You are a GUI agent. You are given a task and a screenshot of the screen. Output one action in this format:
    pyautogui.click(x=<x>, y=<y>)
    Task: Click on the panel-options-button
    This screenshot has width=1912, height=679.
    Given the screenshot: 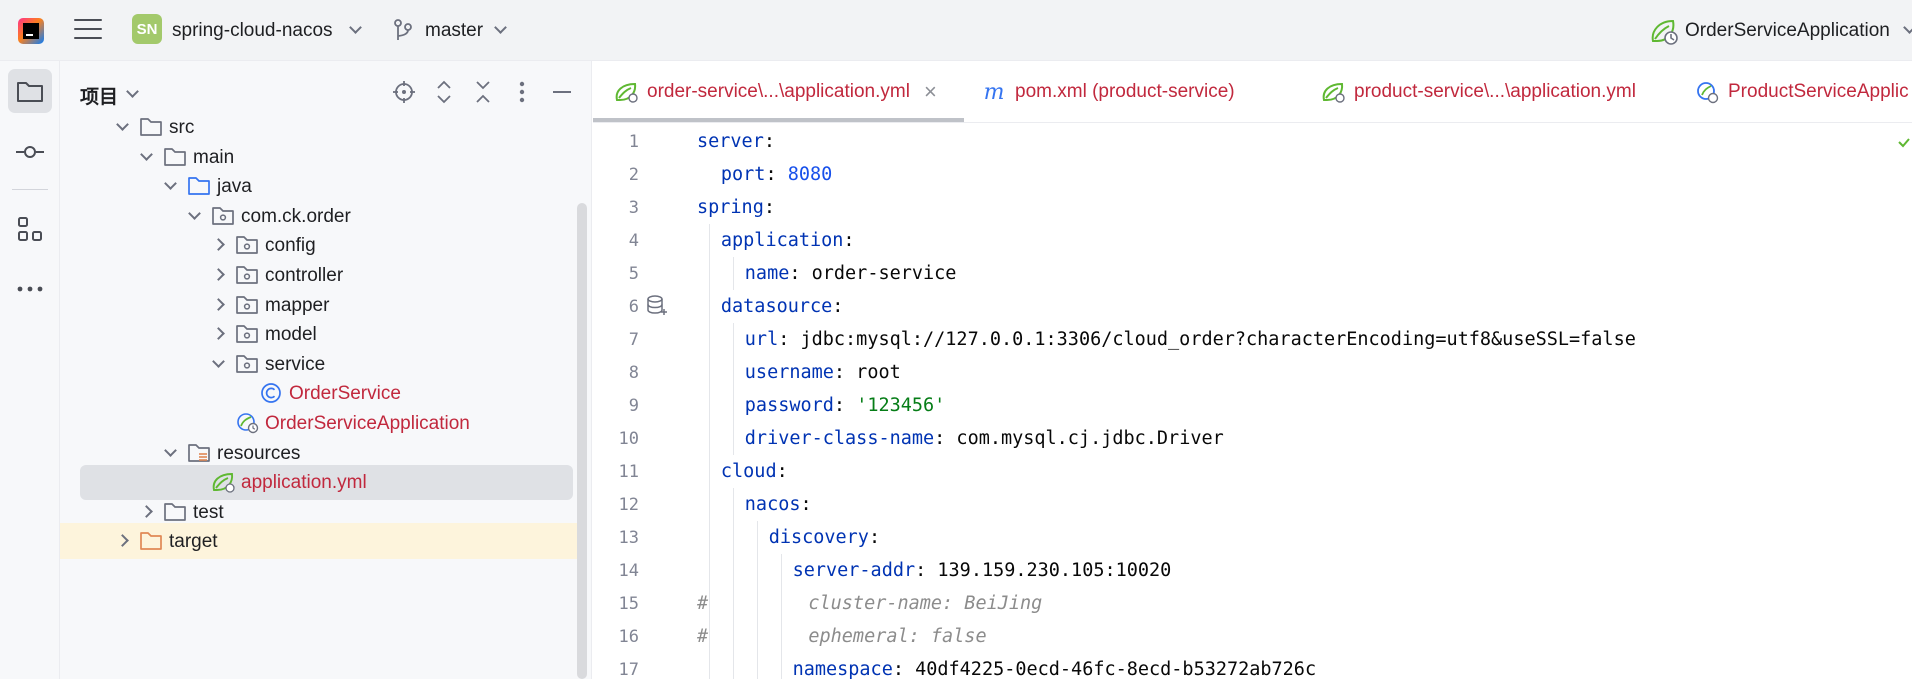 What is the action you would take?
    pyautogui.click(x=522, y=92)
    